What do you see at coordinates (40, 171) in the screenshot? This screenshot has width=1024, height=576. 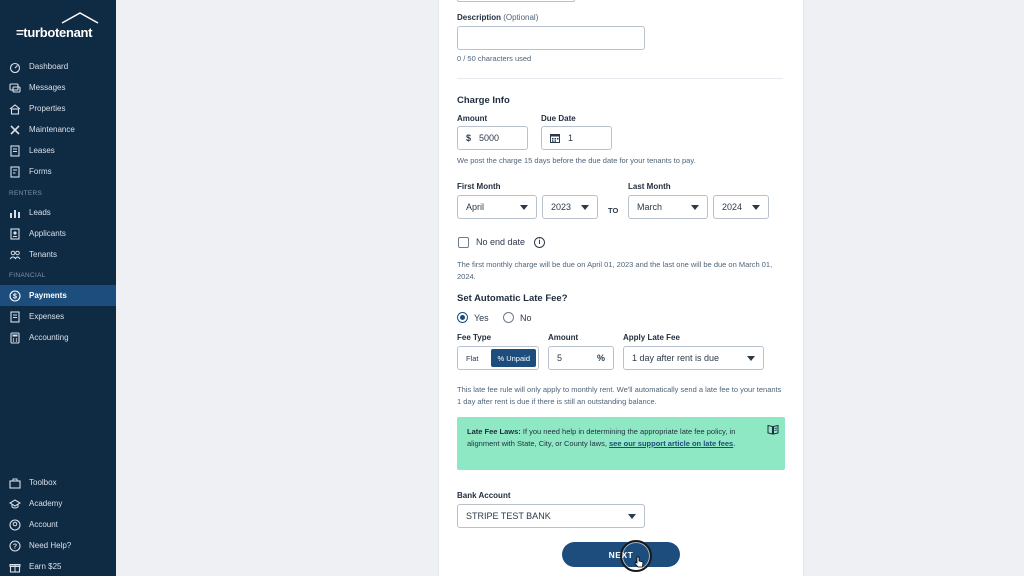 I see `sidebar-item-label: Forms` at bounding box center [40, 171].